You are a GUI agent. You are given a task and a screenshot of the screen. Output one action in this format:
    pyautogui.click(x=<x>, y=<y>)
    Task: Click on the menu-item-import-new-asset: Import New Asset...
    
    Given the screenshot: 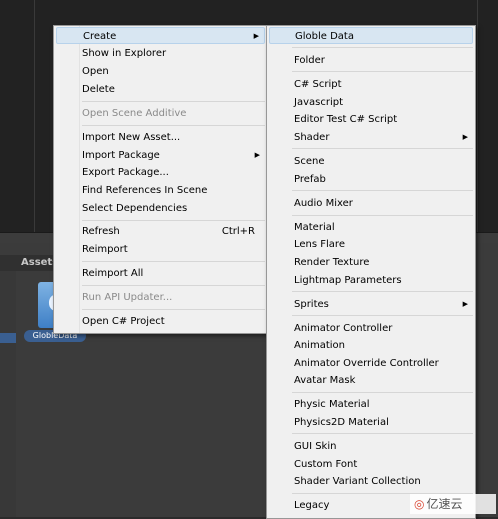 What is the action you would take?
    pyautogui.click(x=160, y=137)
    